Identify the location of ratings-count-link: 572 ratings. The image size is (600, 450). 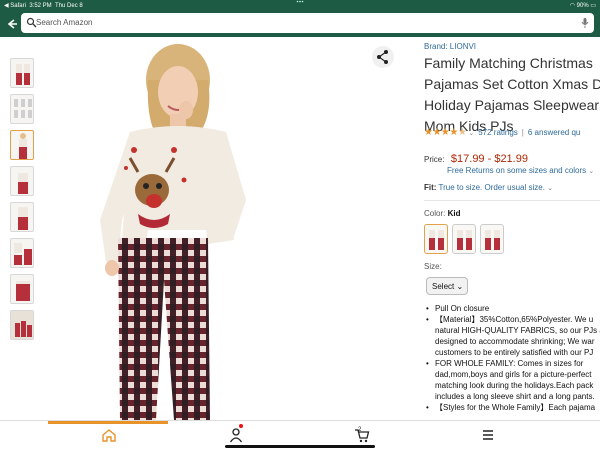
(498, 132).